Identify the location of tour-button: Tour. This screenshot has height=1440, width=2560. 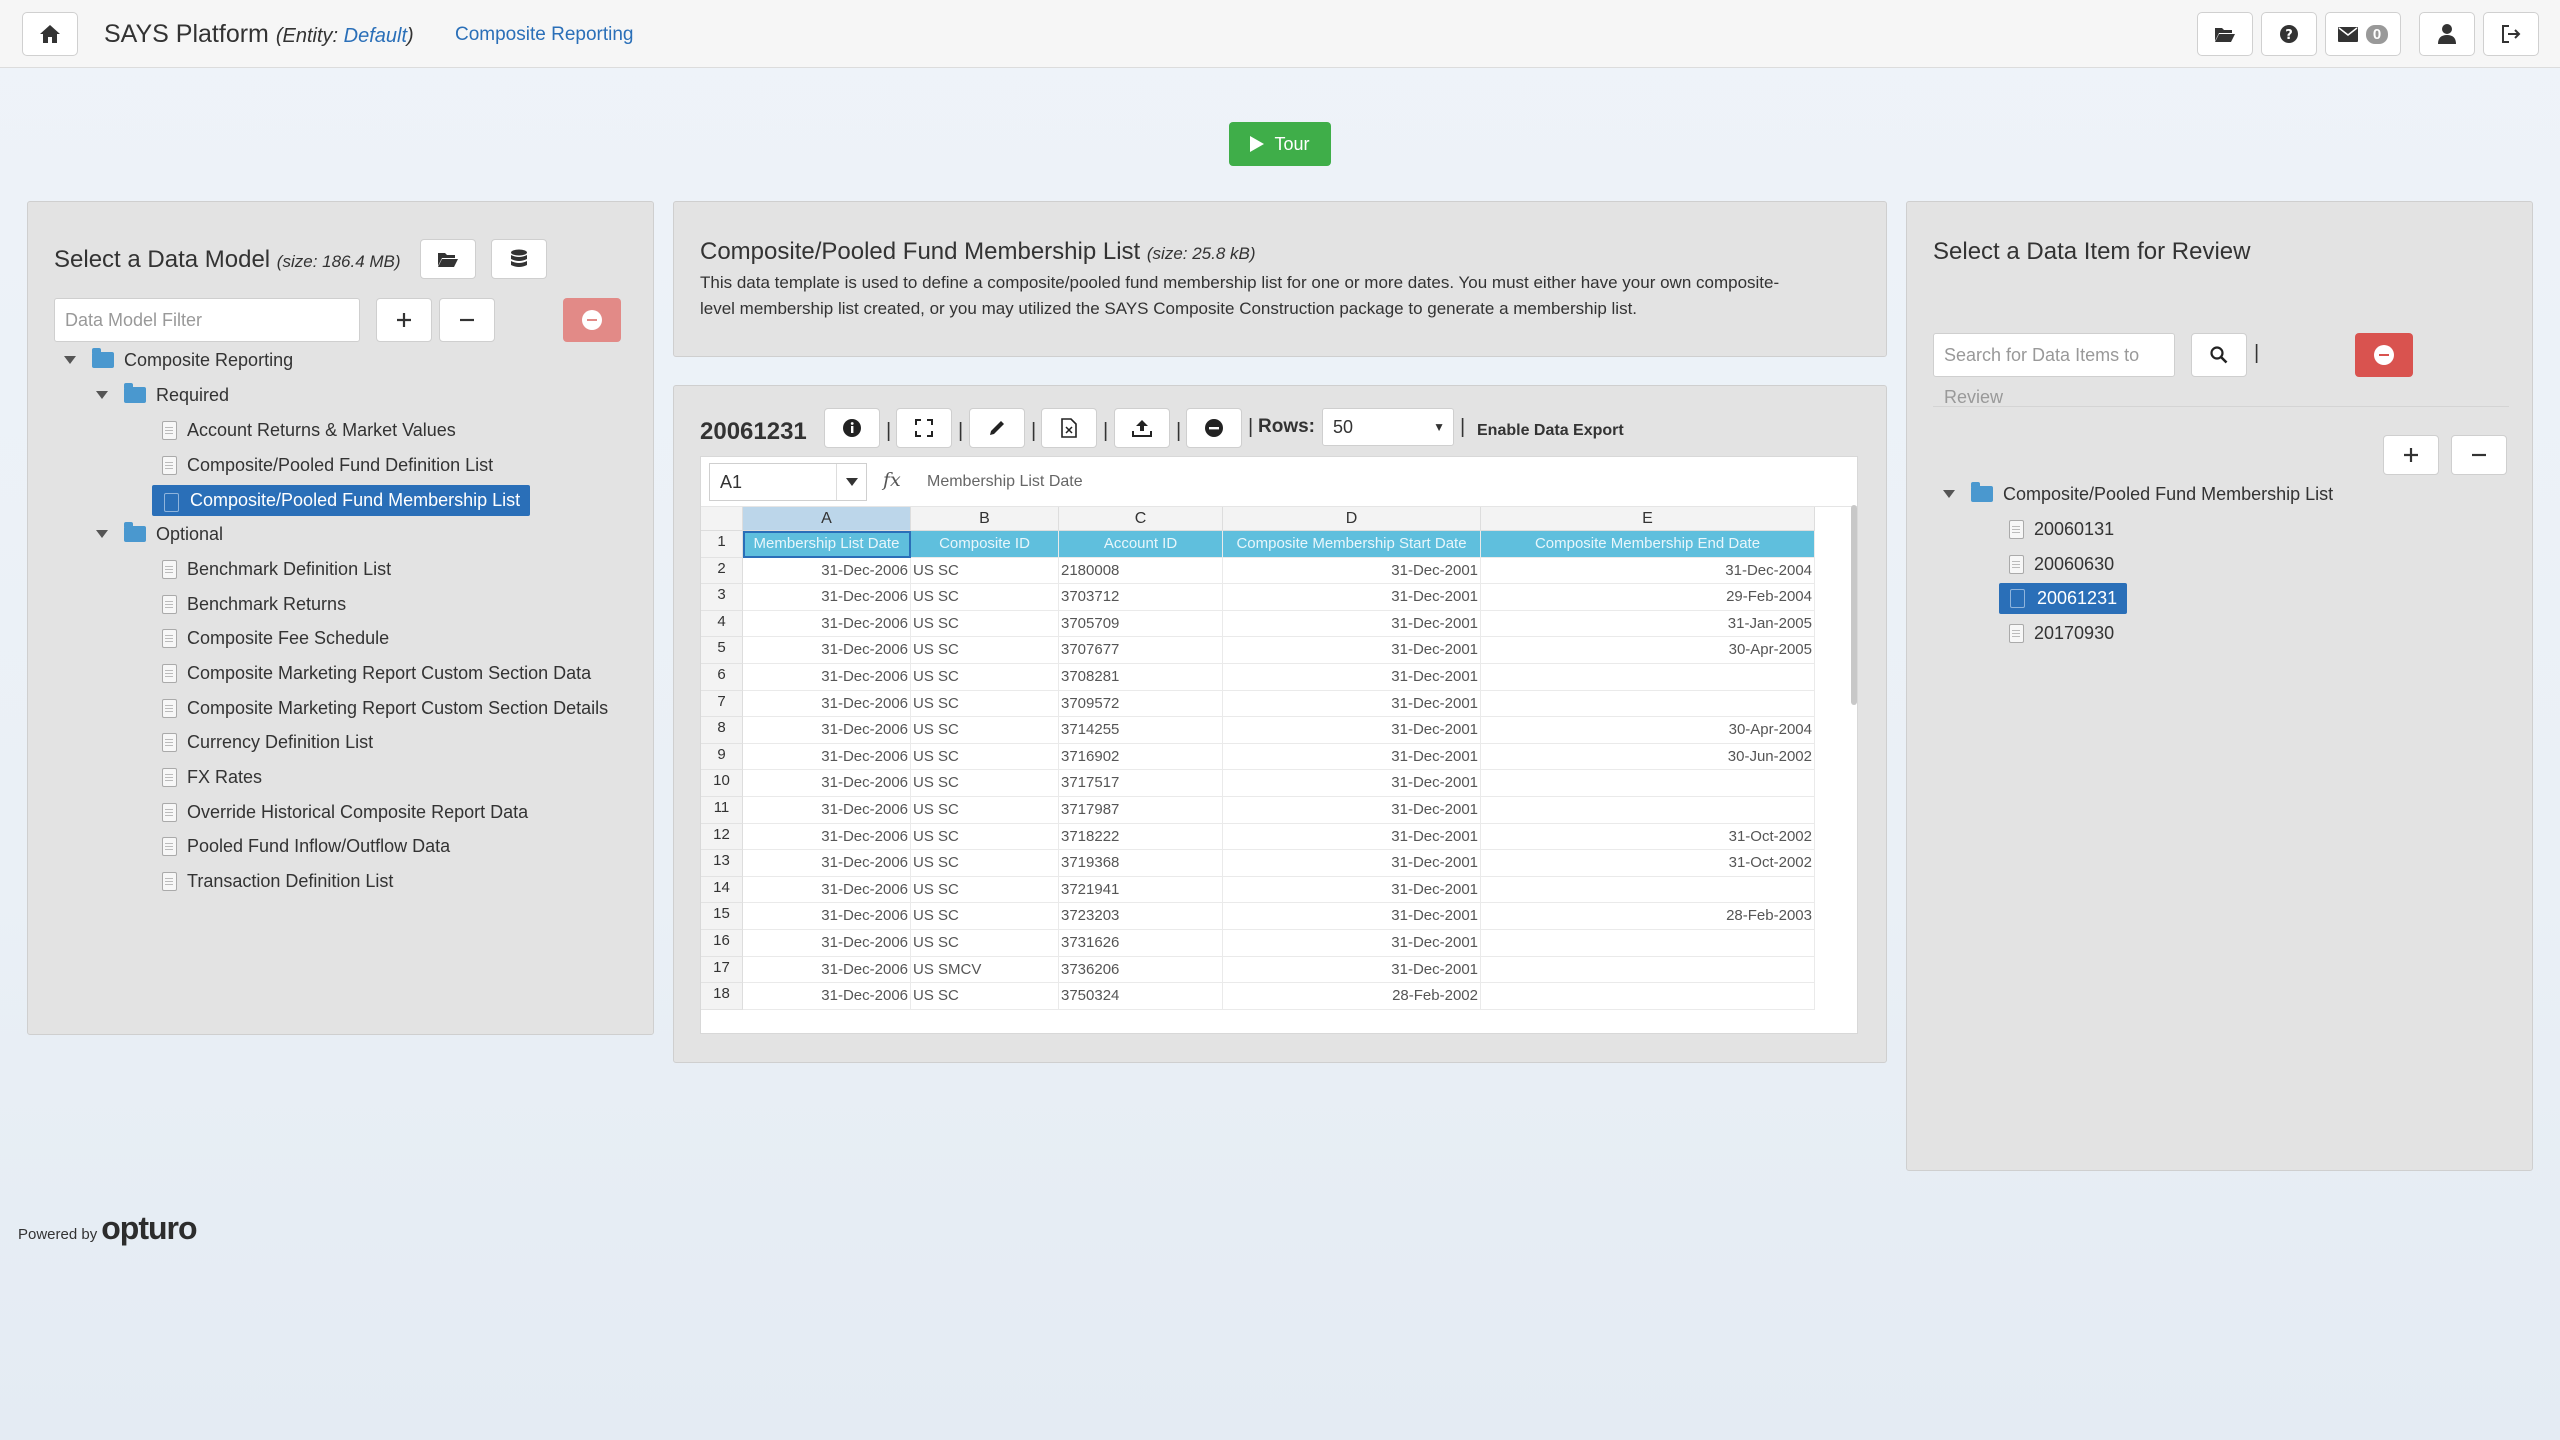
(1280, 144).